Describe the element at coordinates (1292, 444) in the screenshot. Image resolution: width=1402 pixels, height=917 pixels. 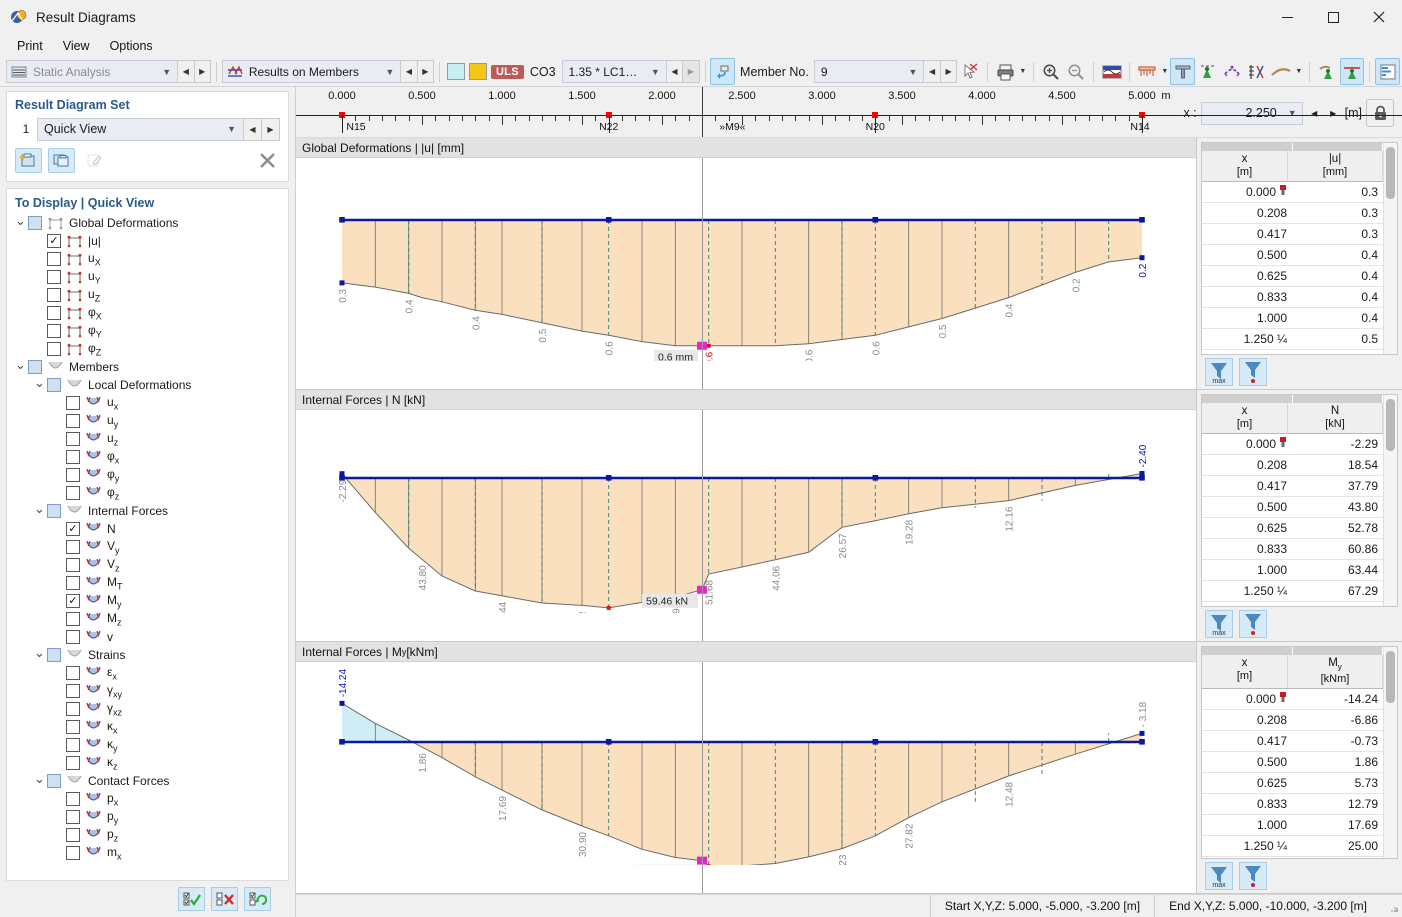
I see `table-row: 0.000 -2.29` at that location.